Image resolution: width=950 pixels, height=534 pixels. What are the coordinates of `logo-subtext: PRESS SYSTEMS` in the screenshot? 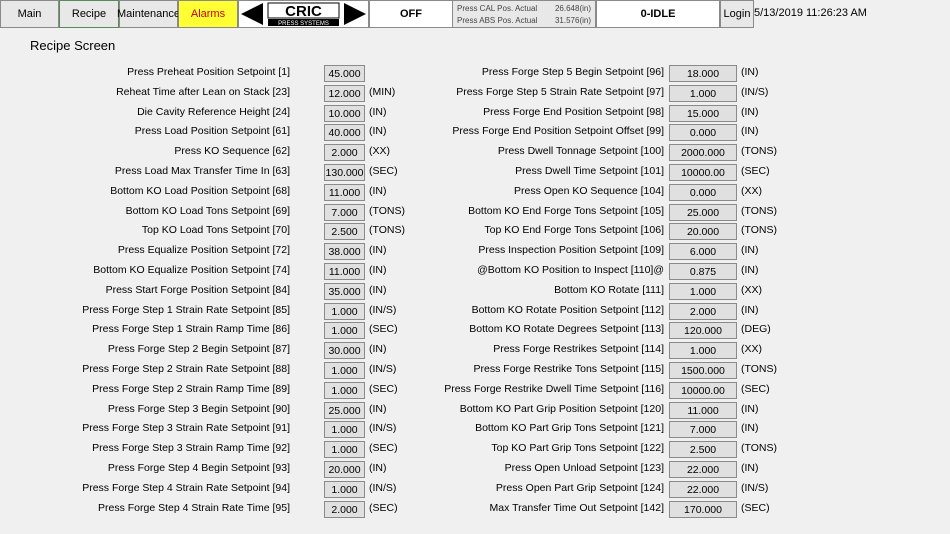 It's located at (303, 24).